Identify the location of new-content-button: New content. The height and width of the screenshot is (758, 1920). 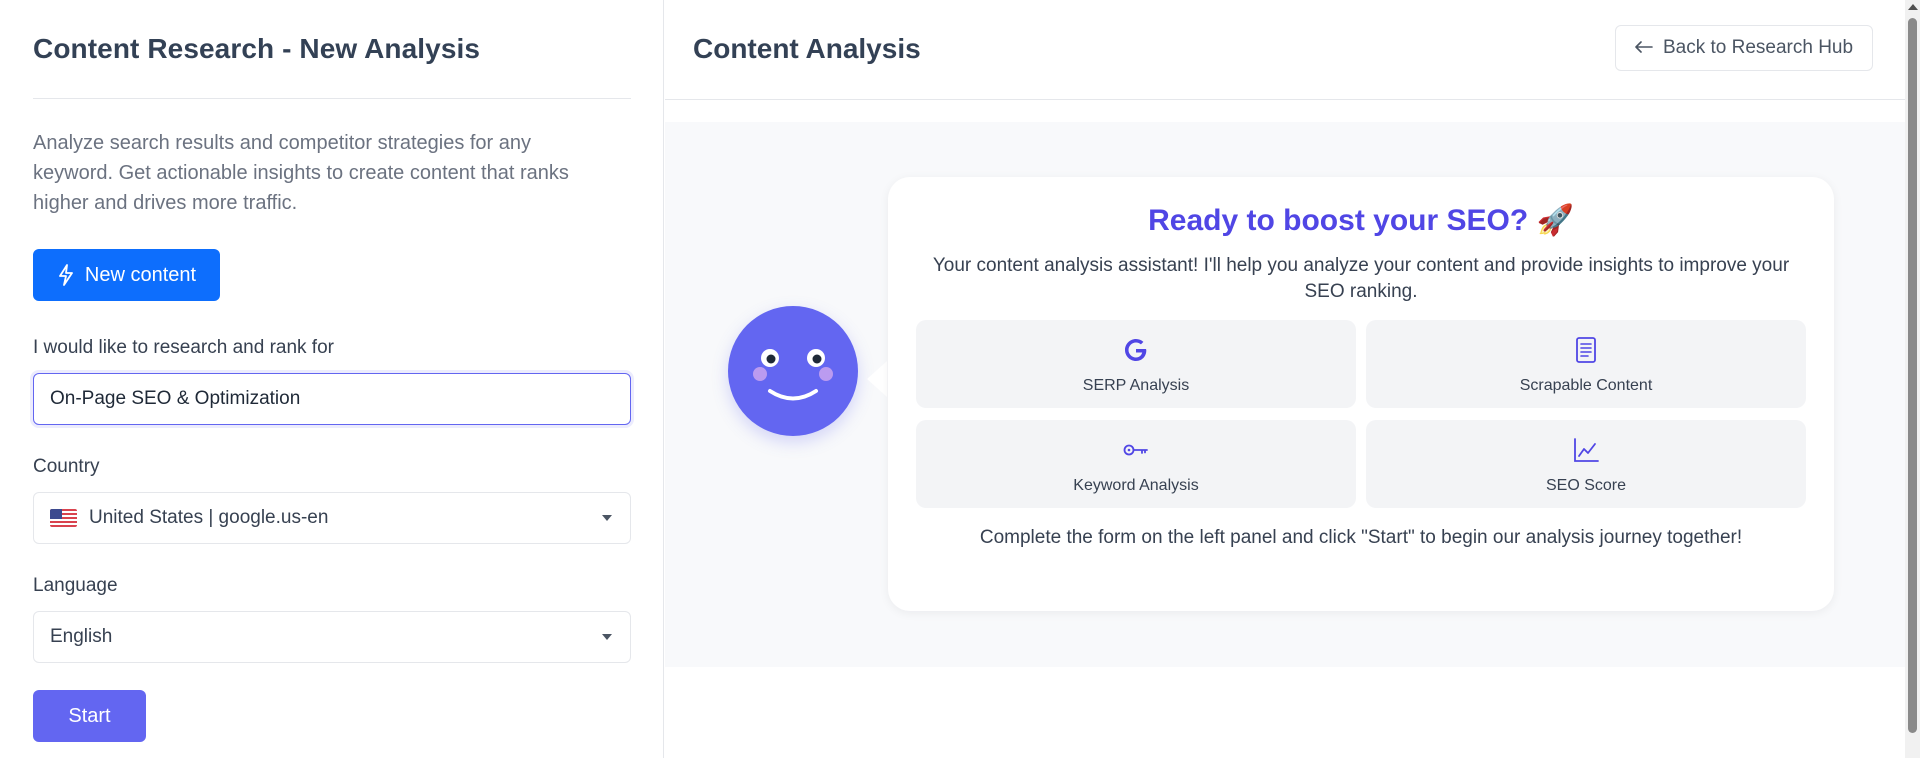
(126, 275).